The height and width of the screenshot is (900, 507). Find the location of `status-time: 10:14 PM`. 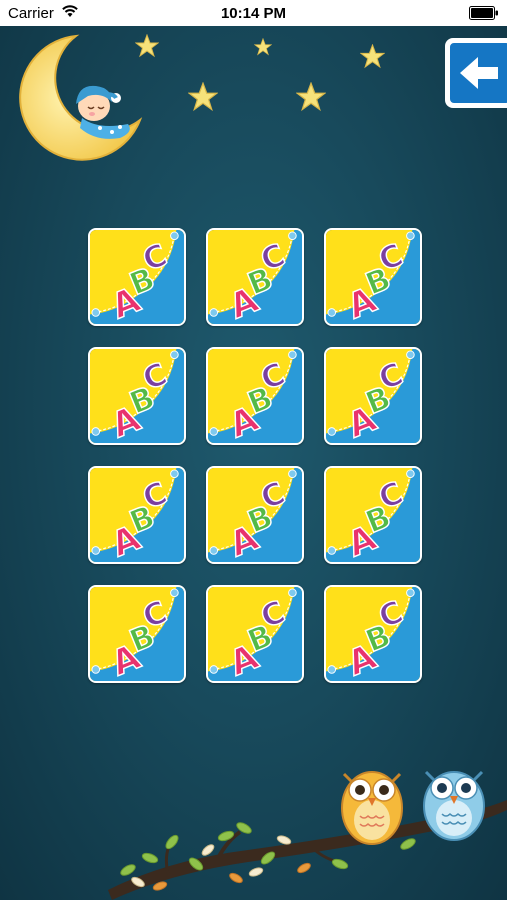

status-time: 10:14 PM is located at coordinates (253, 13).